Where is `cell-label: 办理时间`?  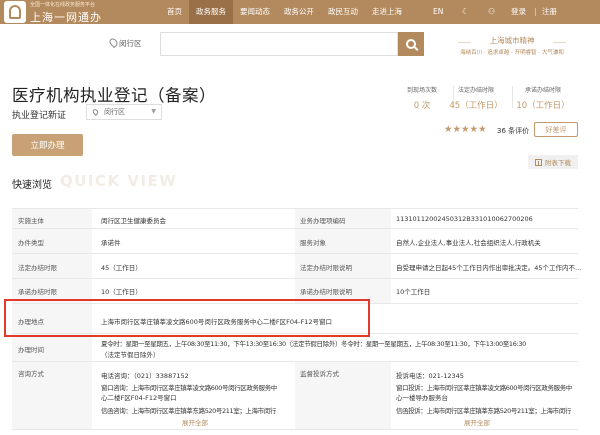 cell-label: 办理时间 is located at coordinates (31, 350).